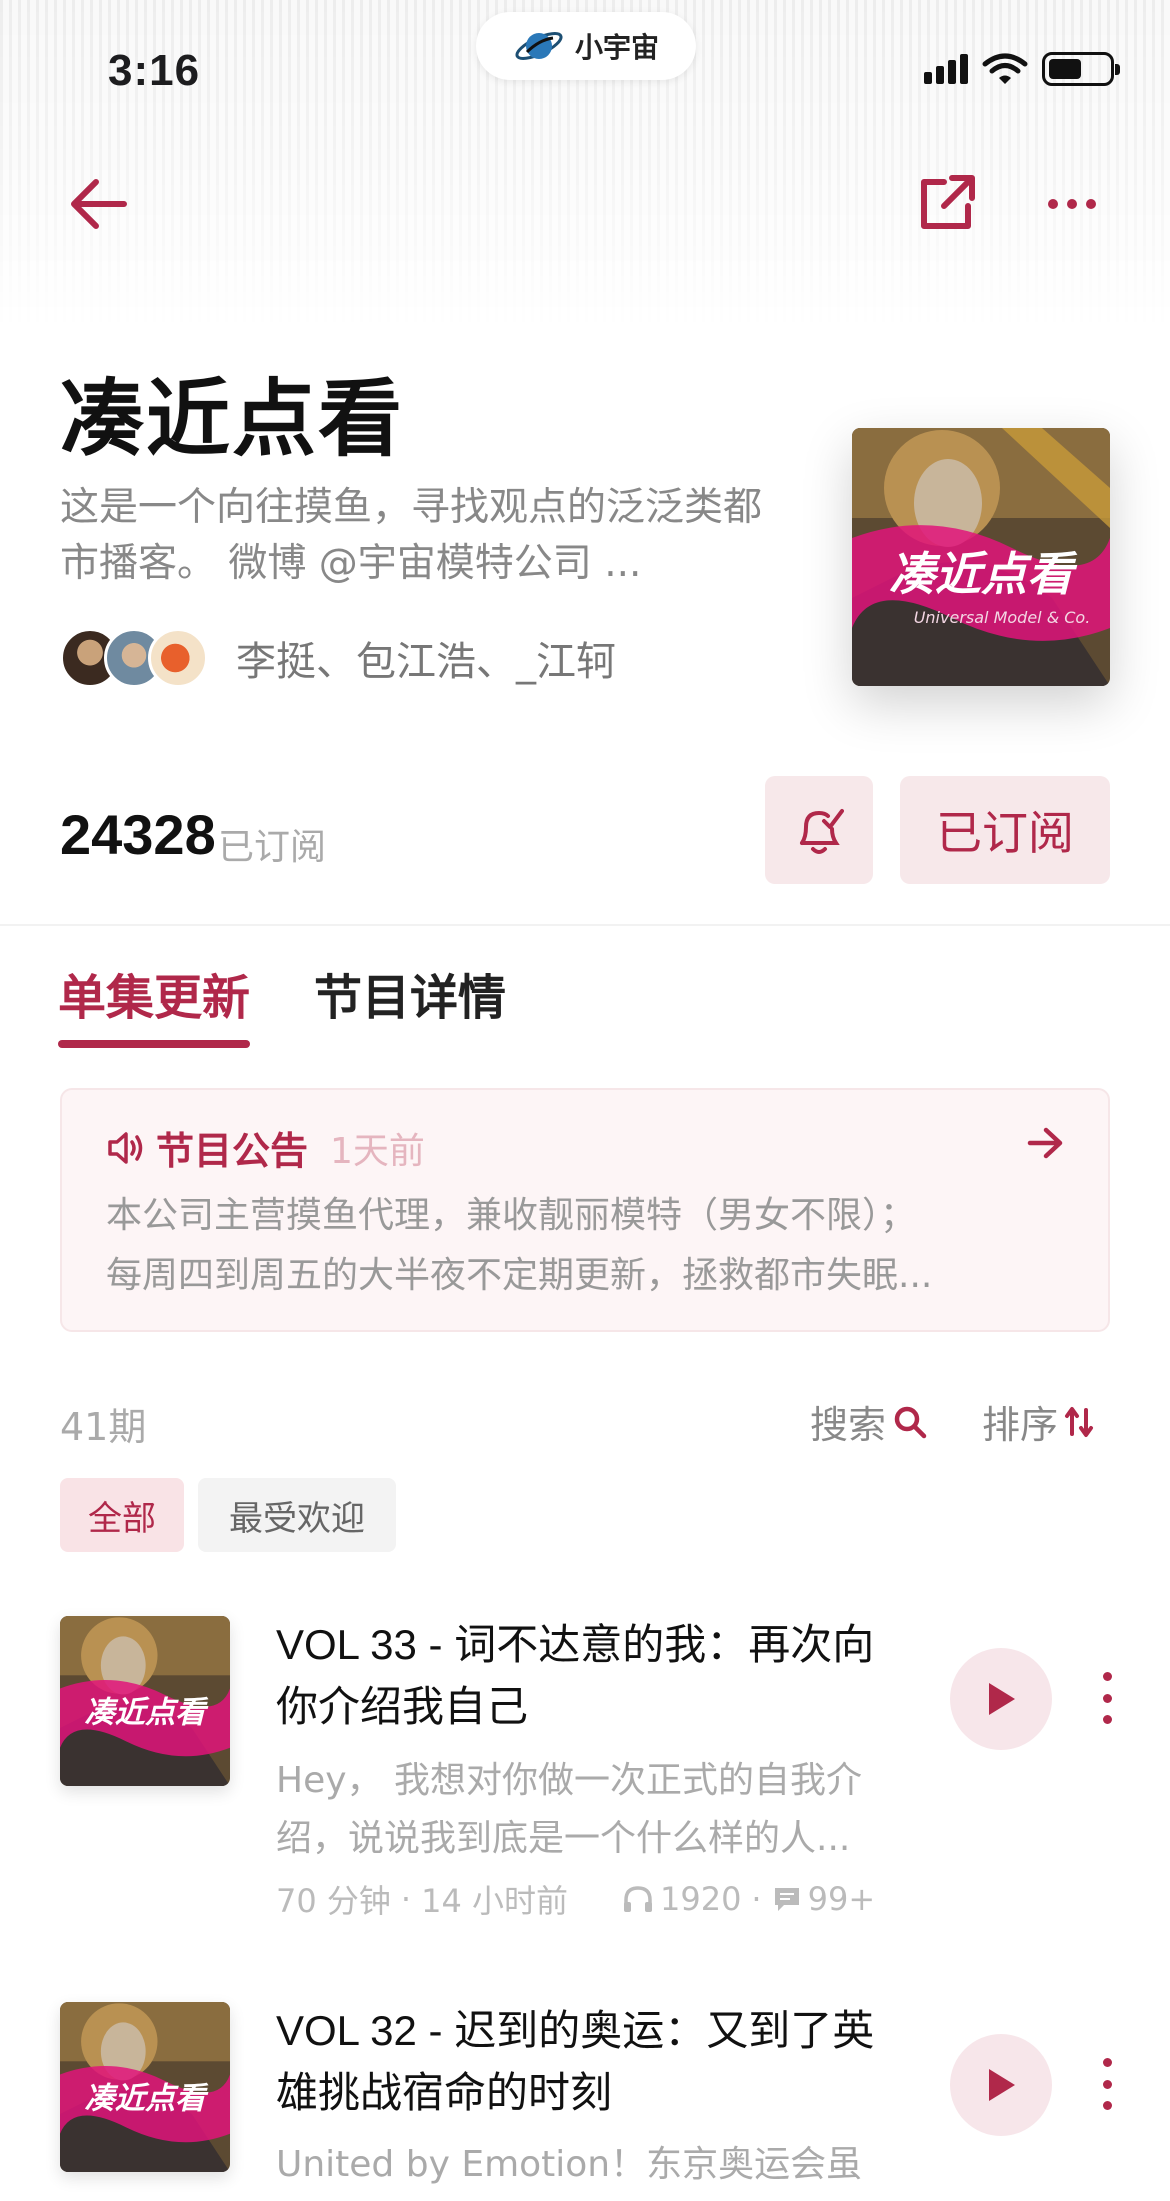  I want to click on more-options-icon, so click(1072, 204).